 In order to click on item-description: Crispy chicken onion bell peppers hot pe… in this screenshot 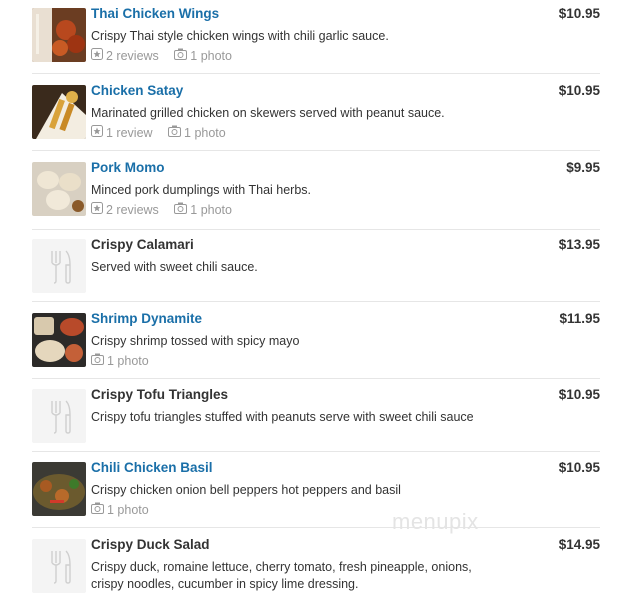, I will do `click(246, 490)`.